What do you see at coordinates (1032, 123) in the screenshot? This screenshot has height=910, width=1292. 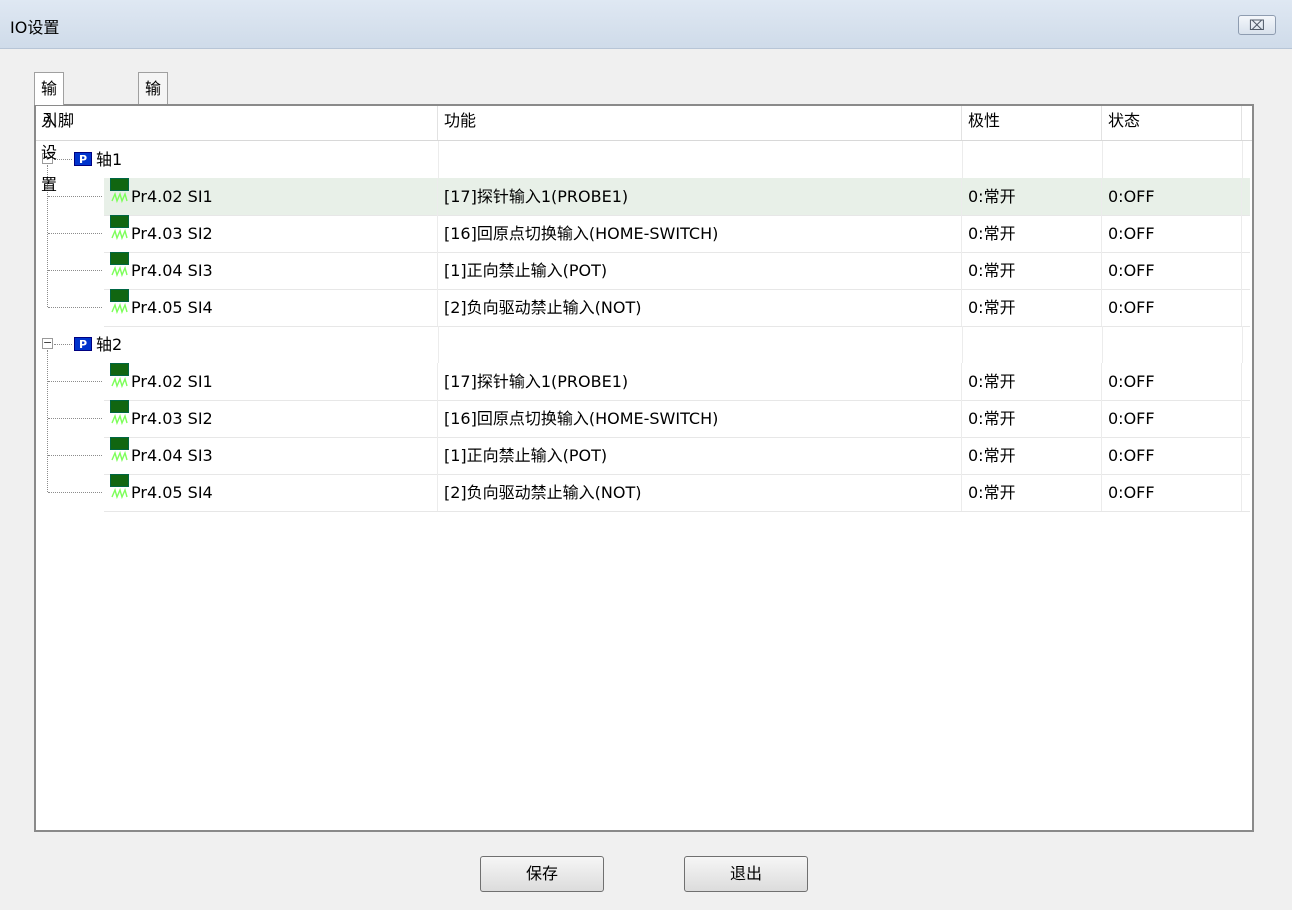 I see `column-header-polarity: 极性` at bounding box center [1032, 123].